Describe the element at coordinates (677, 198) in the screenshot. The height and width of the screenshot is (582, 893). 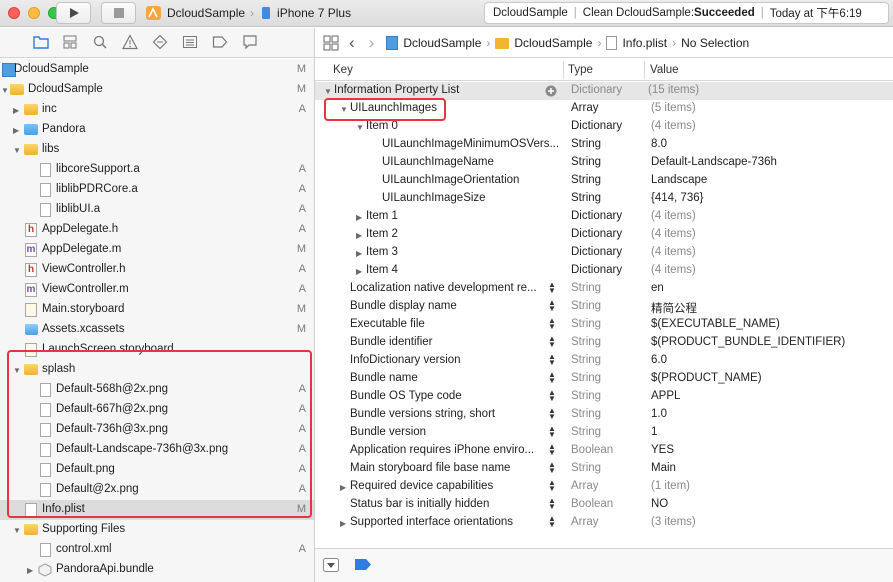
I see `plist-value: {414, 736}` at that location.